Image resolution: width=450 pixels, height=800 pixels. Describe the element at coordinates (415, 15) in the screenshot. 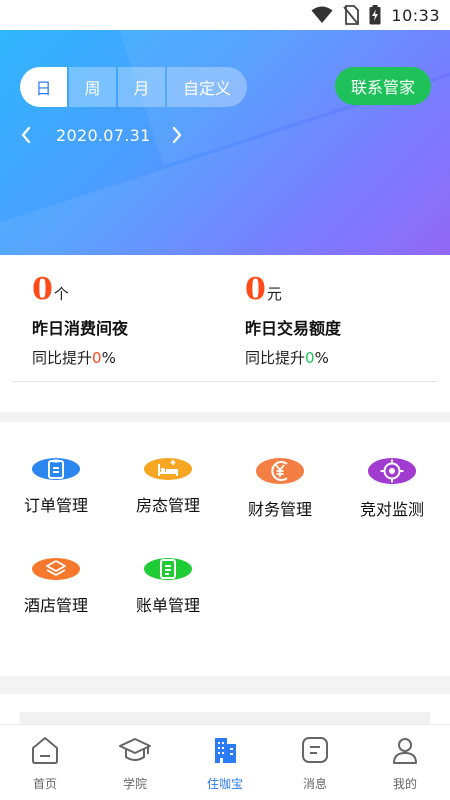

I see `status-time: 10:33` at that location.